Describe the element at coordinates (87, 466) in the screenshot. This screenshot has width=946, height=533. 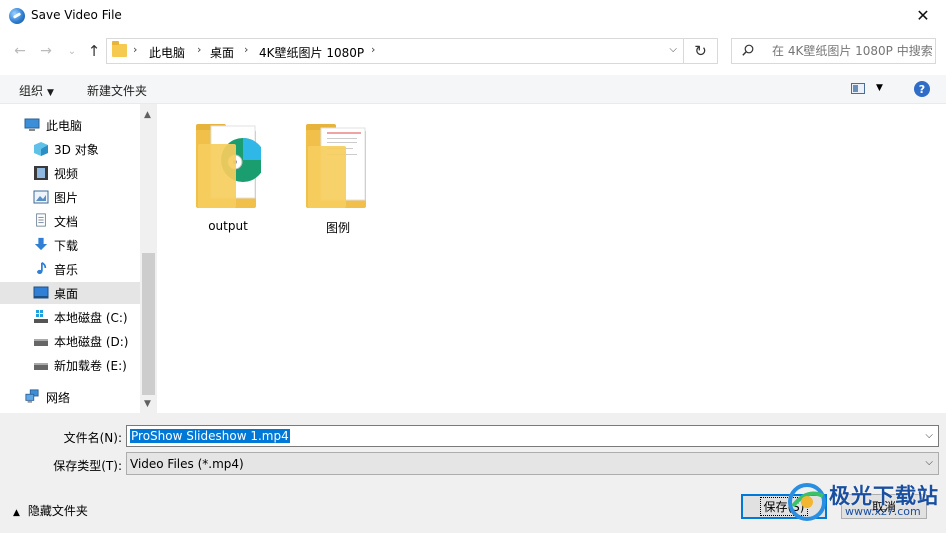
I see `filetype-label: 保存类型(T):` at that location.